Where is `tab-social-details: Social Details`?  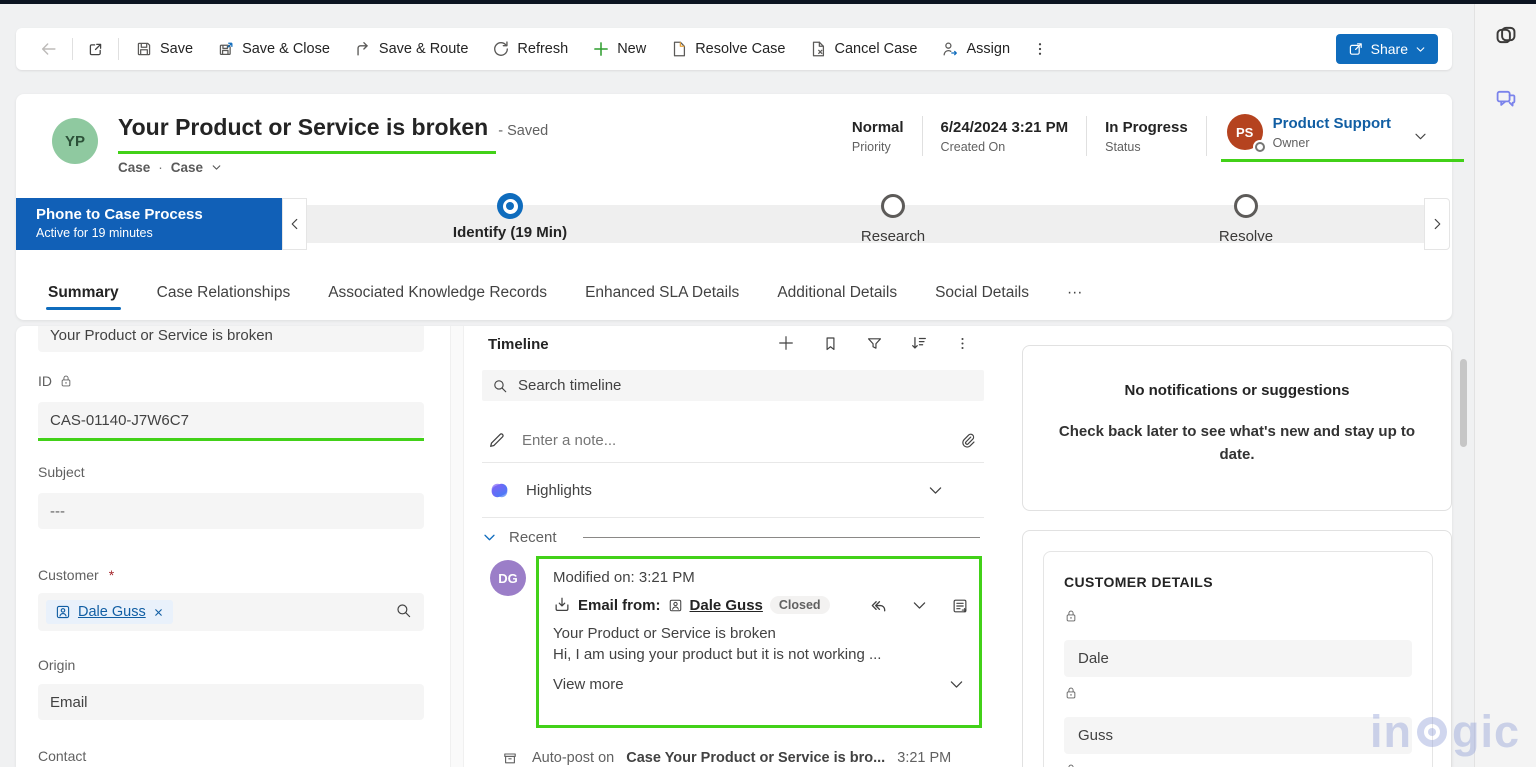 tab-social-details: Social Details is located at coordinates (982, 293).